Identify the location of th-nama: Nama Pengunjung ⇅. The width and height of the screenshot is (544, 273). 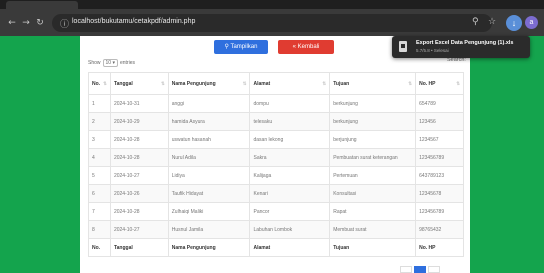
(209, 83).